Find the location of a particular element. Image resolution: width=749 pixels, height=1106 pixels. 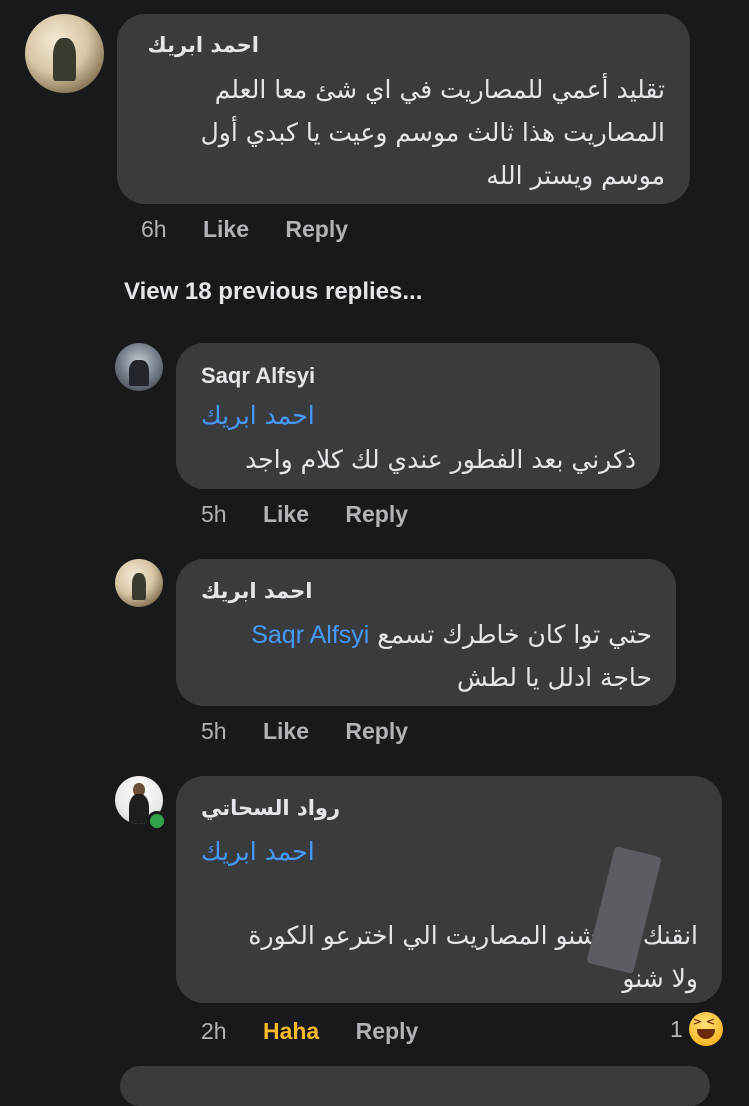

comment-text-line: موسم ويستر الله is located at coordinates (575, 175).